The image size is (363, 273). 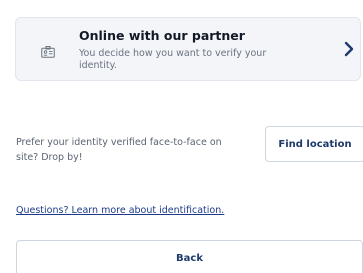 I want to click on back-button: Back, so click(x=189, y=256).